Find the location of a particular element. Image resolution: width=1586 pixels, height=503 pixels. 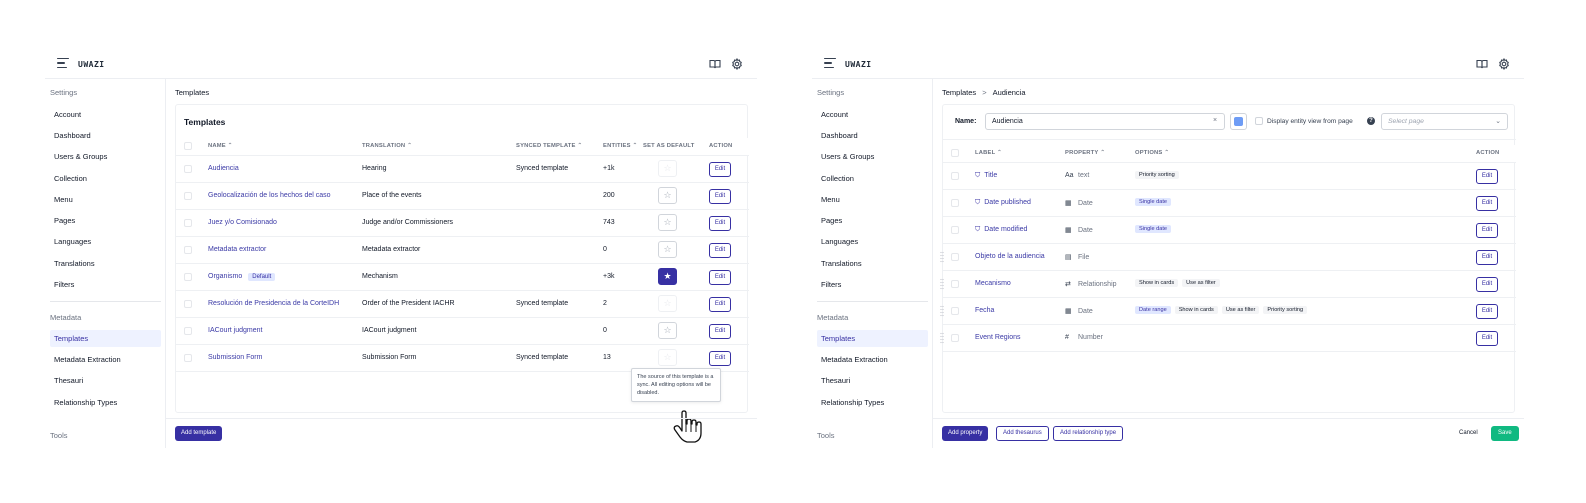

column-header-name: NAME ⌃ is located at coordinates (220, 146).